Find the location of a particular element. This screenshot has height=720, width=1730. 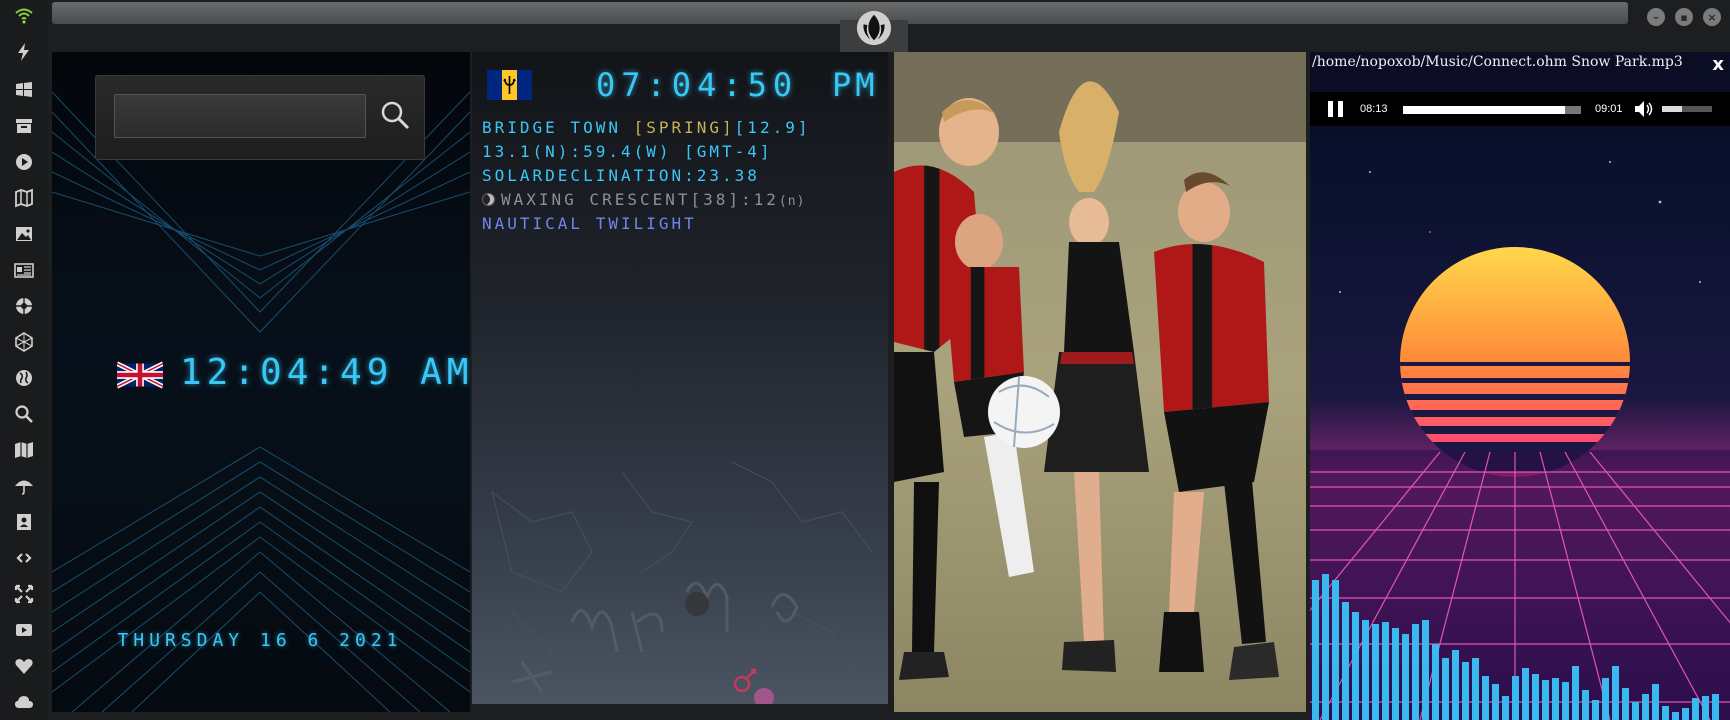

minimize-button: – is located at coordinates (1656, 17).